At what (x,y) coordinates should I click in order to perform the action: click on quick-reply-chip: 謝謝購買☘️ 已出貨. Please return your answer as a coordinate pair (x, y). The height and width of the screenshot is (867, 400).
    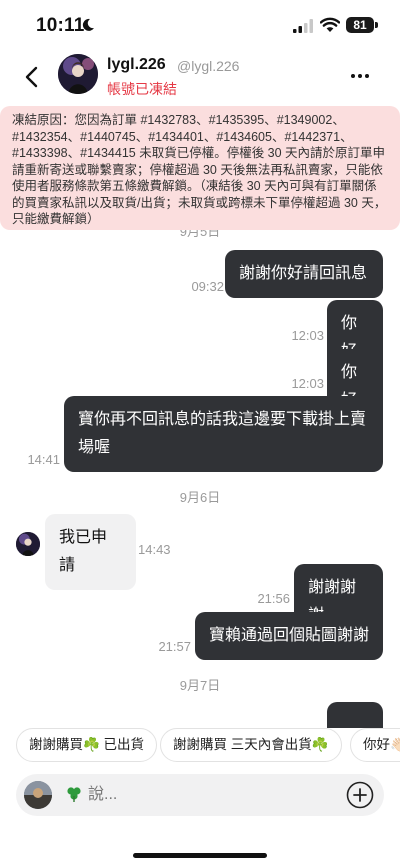
    Looking at the image, I should click on (87, 745).